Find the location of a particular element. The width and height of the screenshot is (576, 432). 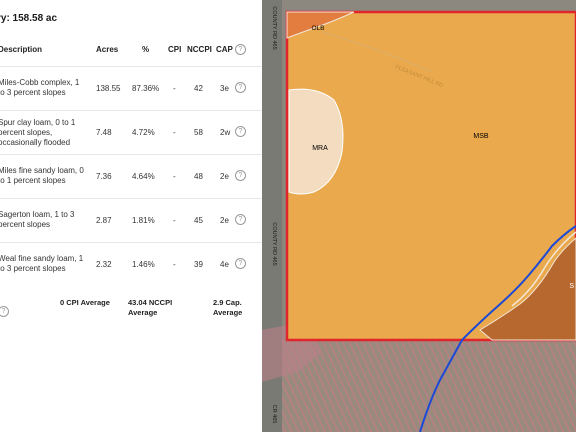

nccpi-value: 45 is located at coordinates (198, 220).